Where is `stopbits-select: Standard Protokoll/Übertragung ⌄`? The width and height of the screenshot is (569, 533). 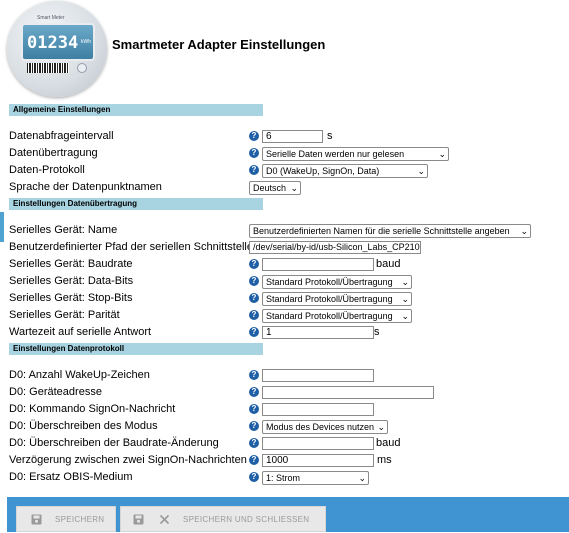 stopbits-select: Standard Protokoll/Übertragung ⌄ is located at coordinates (337, 299).